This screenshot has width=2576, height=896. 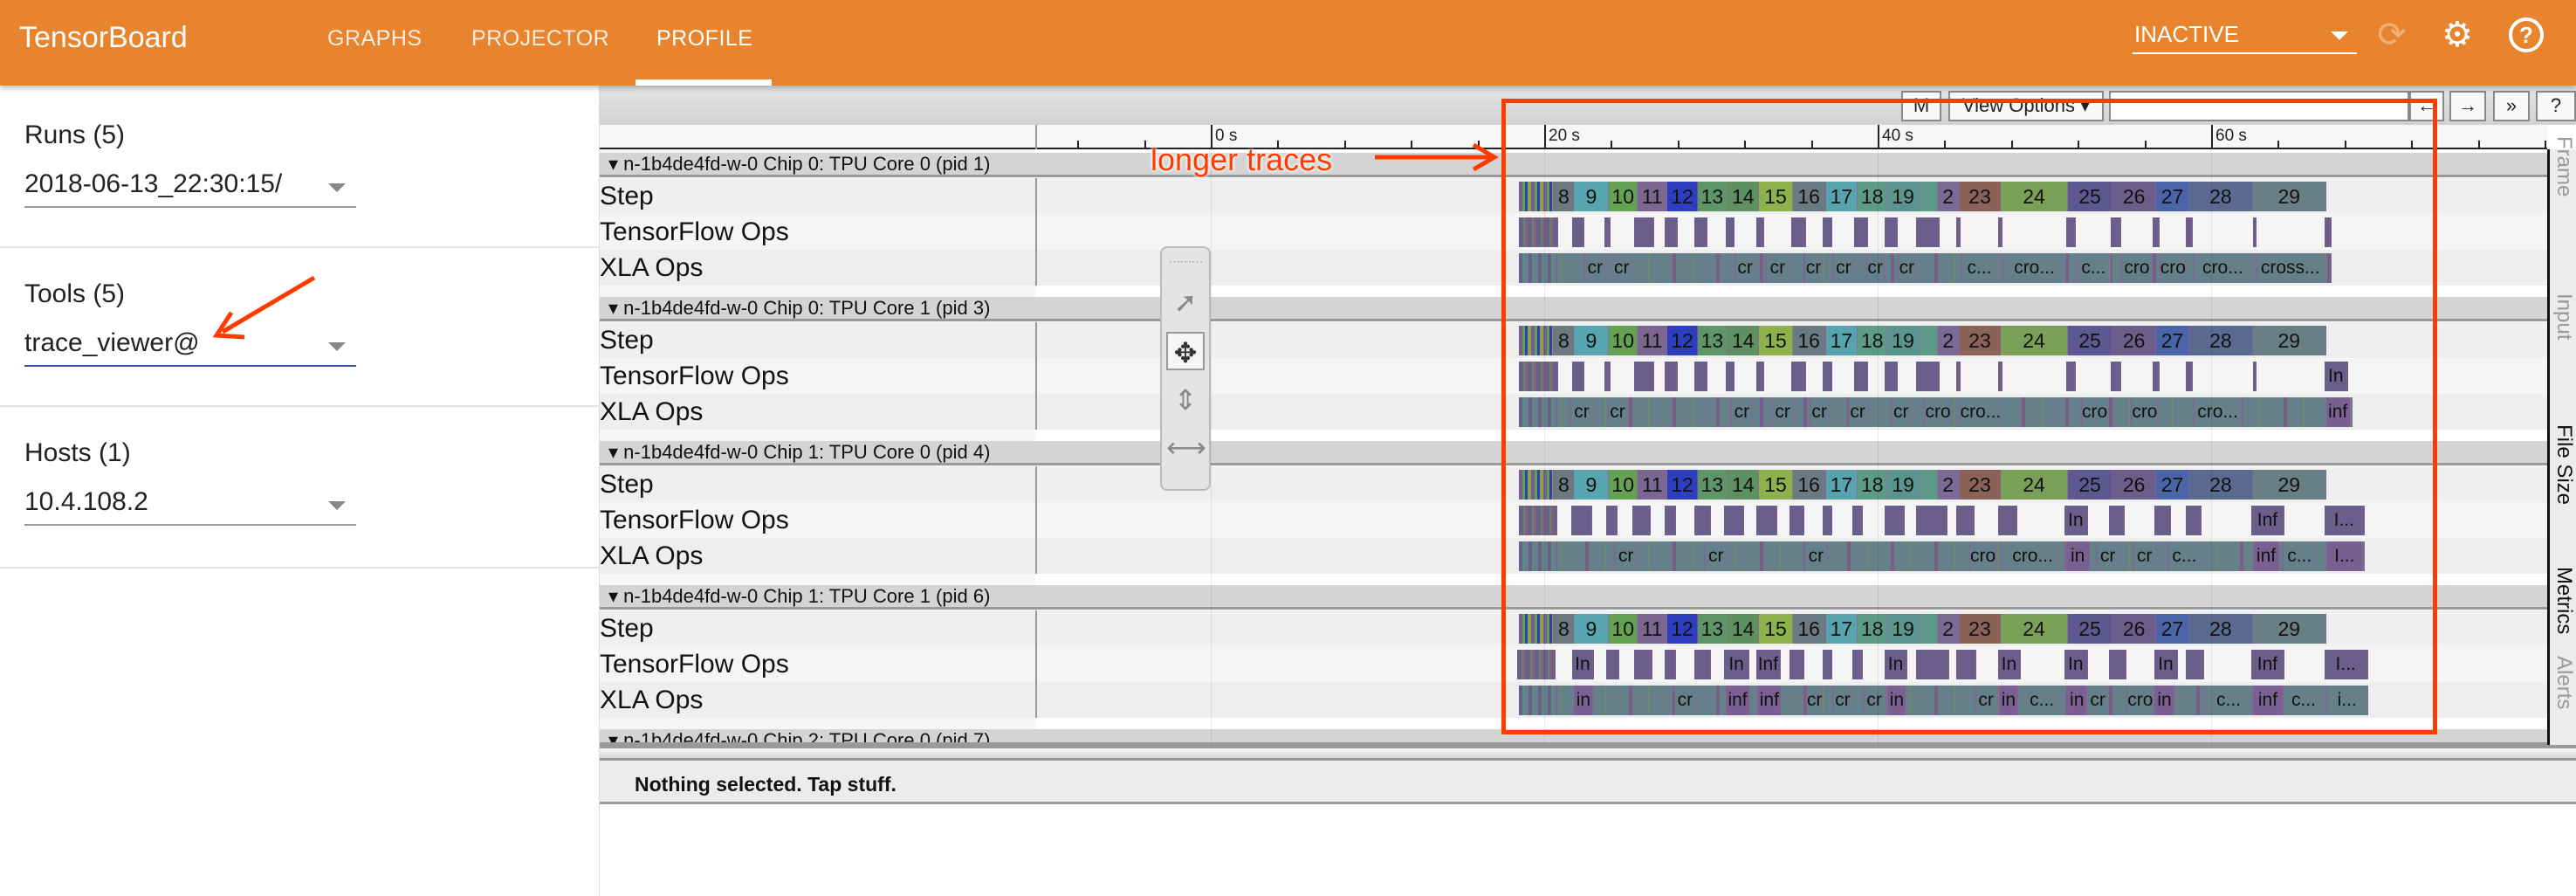 I want to click on runs-title: Runs (5), so click(x=75, y=135).